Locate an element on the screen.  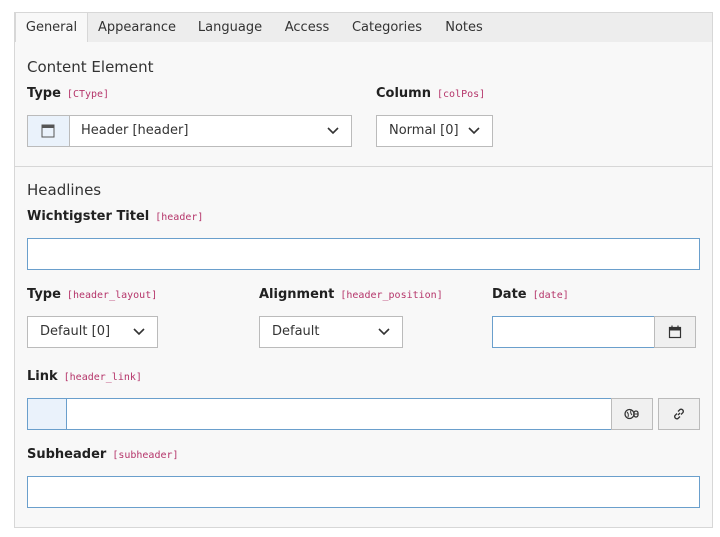
subheader-code: [subheader] is located at coordinates (145, 455).